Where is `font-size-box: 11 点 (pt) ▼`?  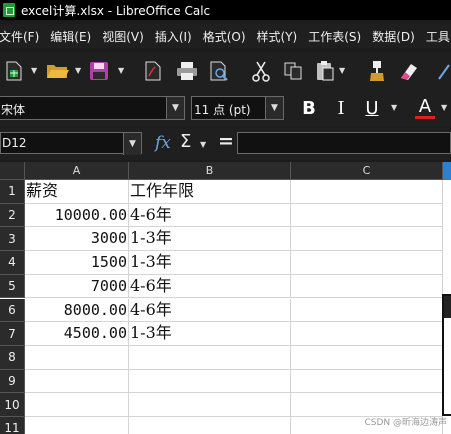 font-size-box: 11 点 (pt) ▼ is located at coordinates (237, 108).